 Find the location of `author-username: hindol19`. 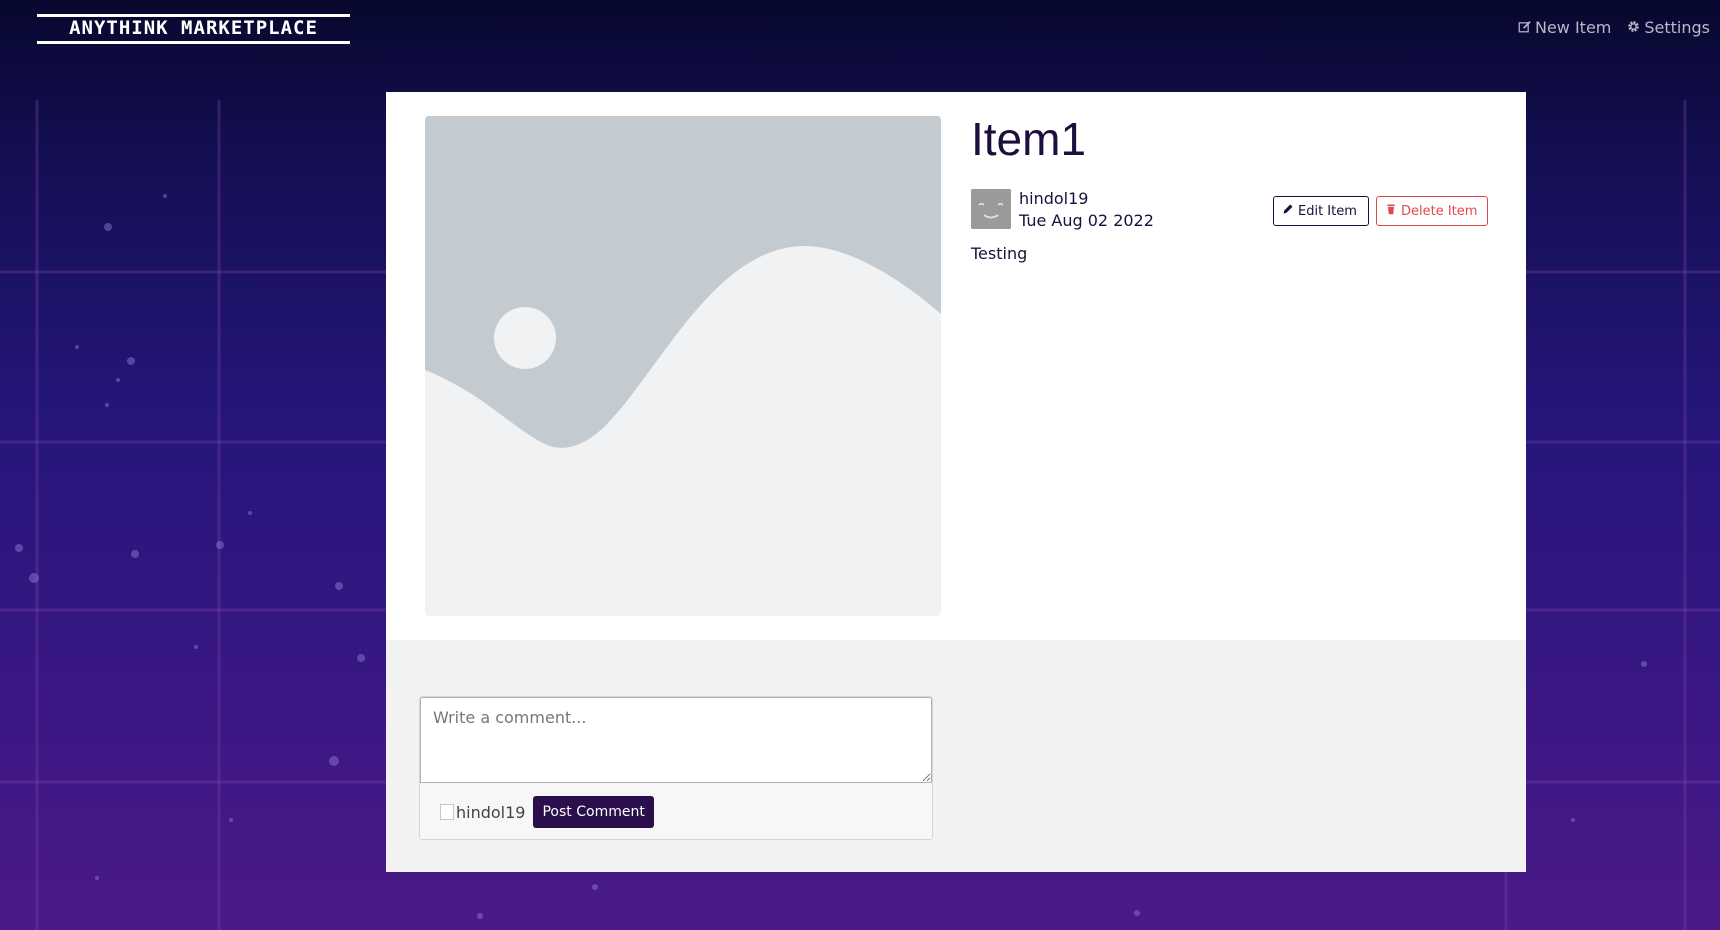

author-username: hindol19 is located at coordinates (1086, 198).